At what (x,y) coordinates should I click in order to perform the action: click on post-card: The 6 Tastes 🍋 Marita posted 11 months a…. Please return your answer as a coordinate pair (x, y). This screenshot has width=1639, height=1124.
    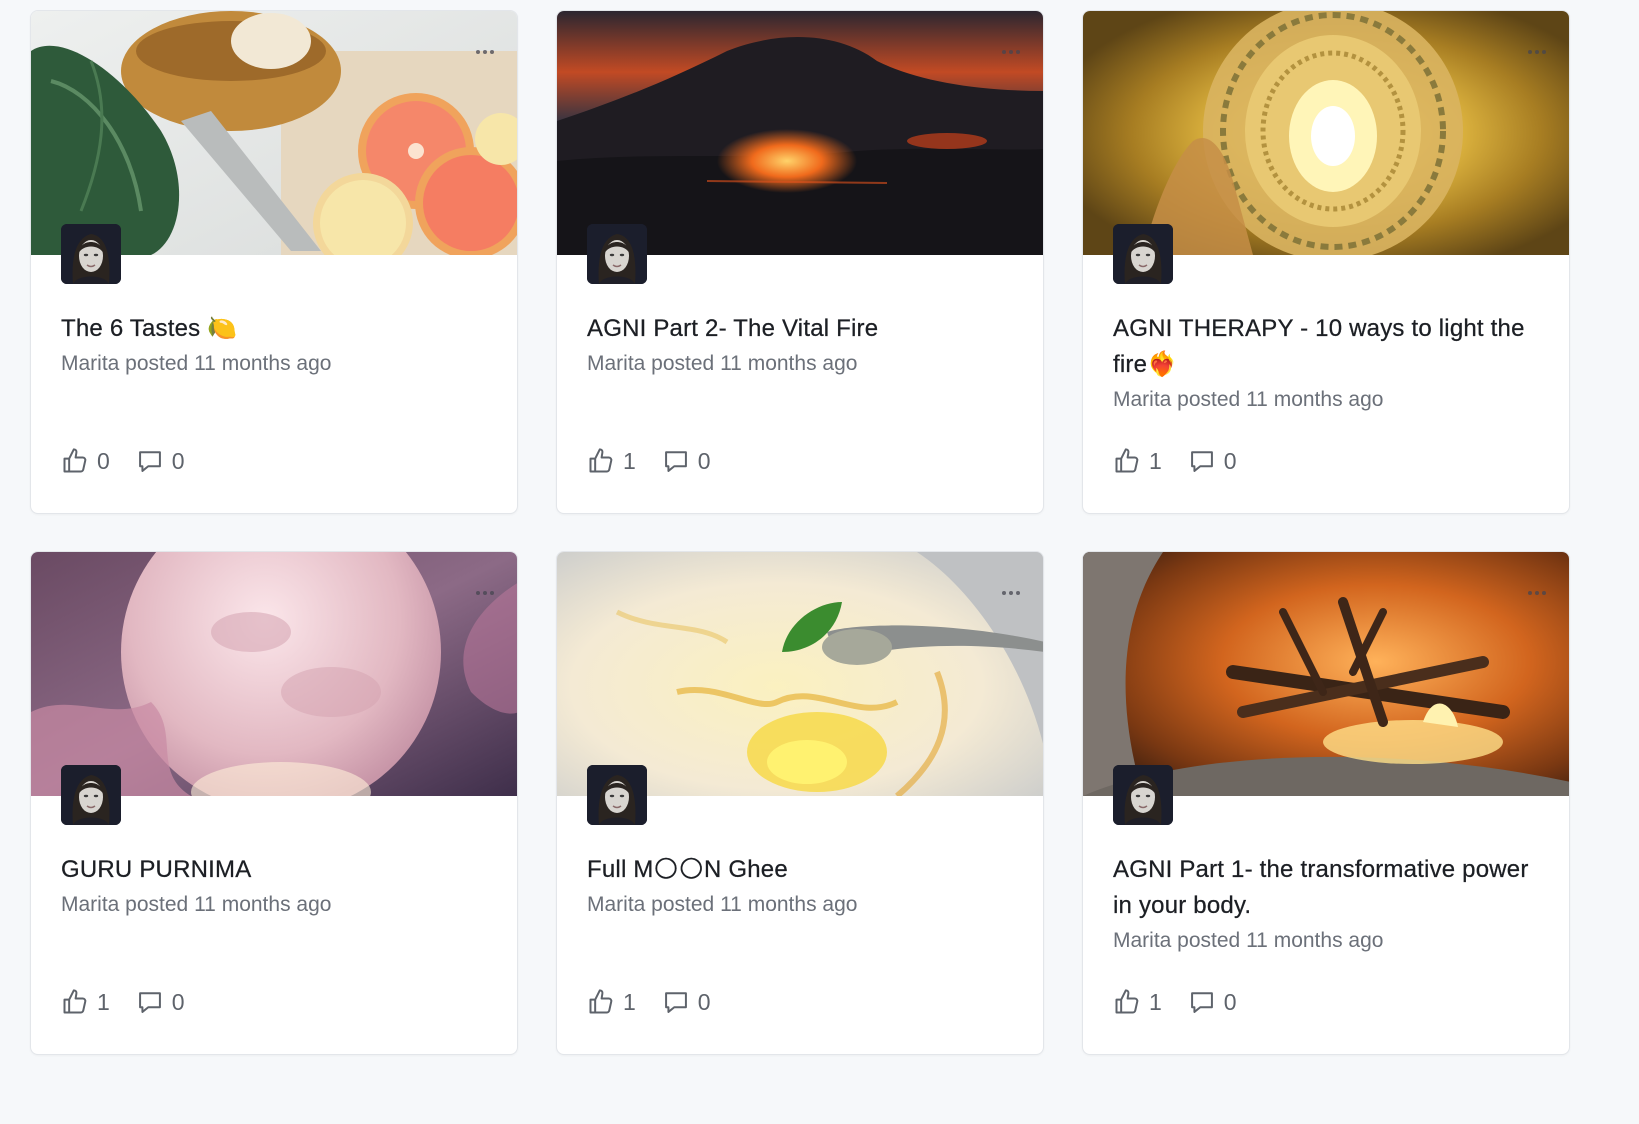
    Looking at the image, I should click on (274, 262).